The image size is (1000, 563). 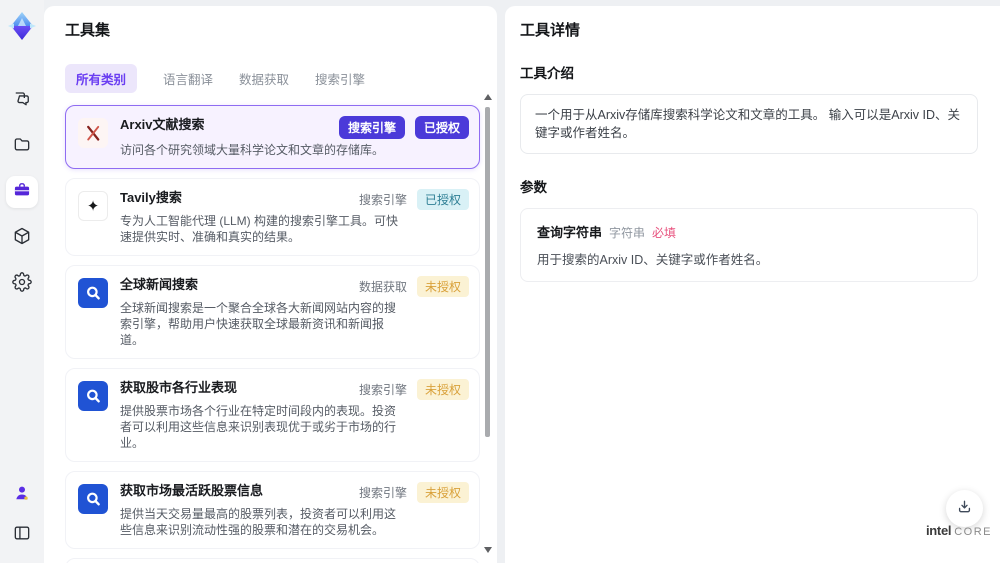 What do you see at coordinates (547, 73) in the screenshot?
I see `intro-heading: 工具介绍` at bounding box center [547, 73].